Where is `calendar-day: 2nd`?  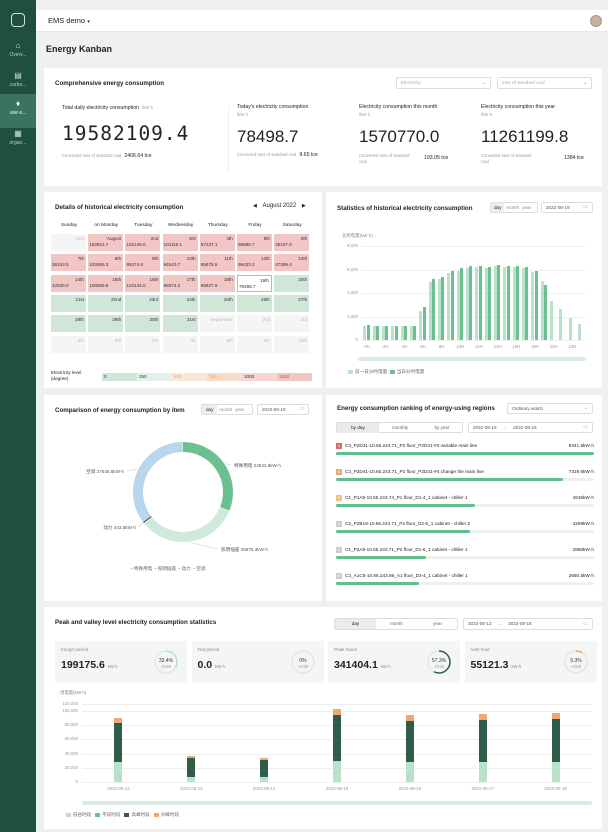 calendar-day: 2nd is located at coordinates (254, 324).